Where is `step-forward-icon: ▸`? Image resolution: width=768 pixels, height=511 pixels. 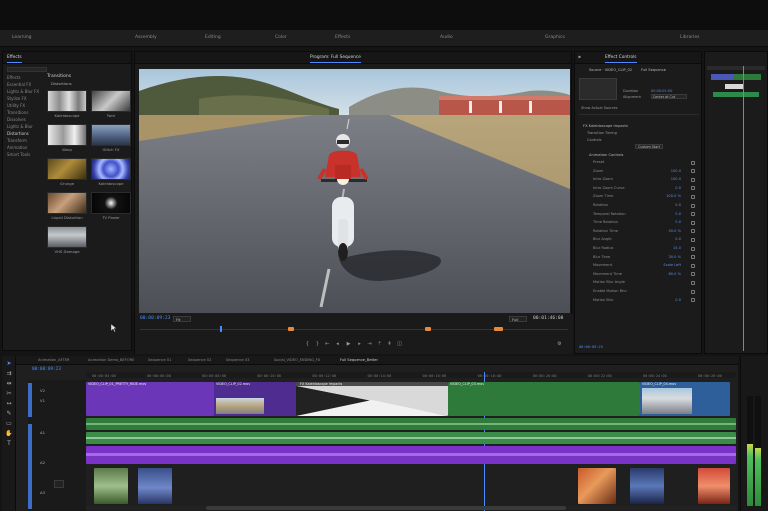
step-forward-icon: ▸ is located at coordinates (359, 344).